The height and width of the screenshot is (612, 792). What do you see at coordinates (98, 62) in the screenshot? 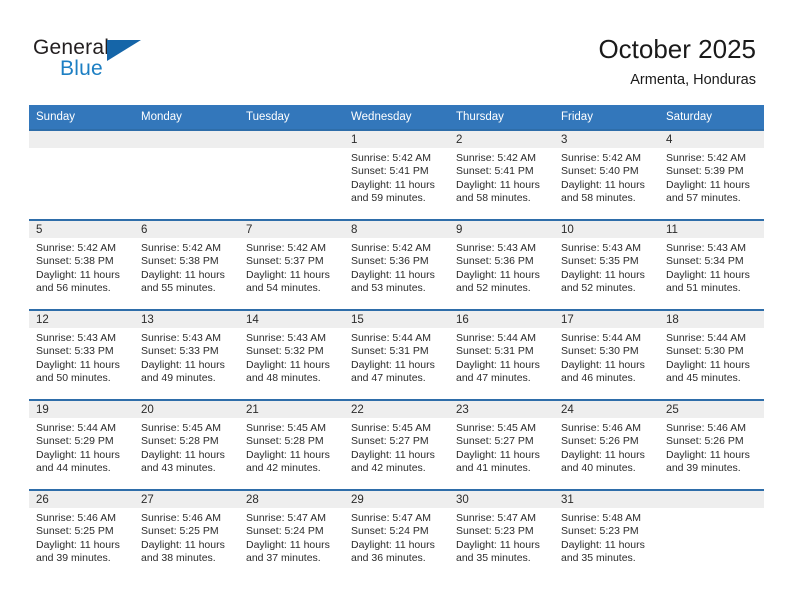
I see `general-blue-logo: General Blue` at bounding box center [98, 62].